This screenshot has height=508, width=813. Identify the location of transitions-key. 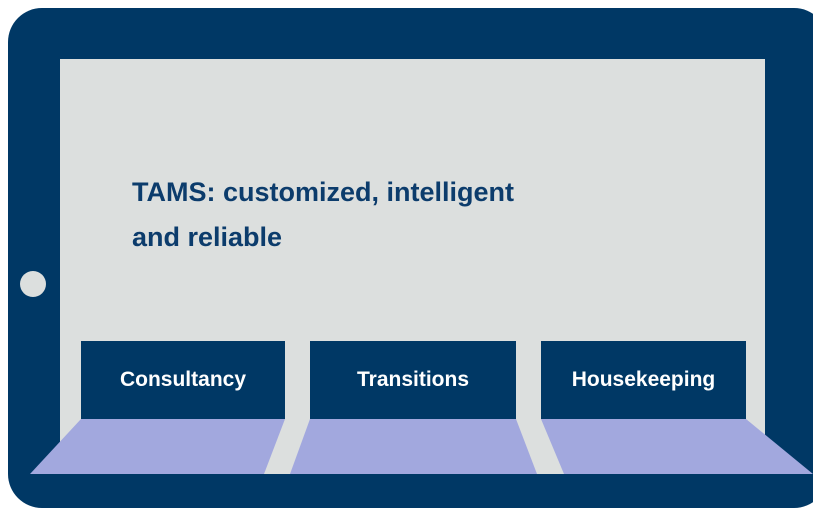
(413, 446).